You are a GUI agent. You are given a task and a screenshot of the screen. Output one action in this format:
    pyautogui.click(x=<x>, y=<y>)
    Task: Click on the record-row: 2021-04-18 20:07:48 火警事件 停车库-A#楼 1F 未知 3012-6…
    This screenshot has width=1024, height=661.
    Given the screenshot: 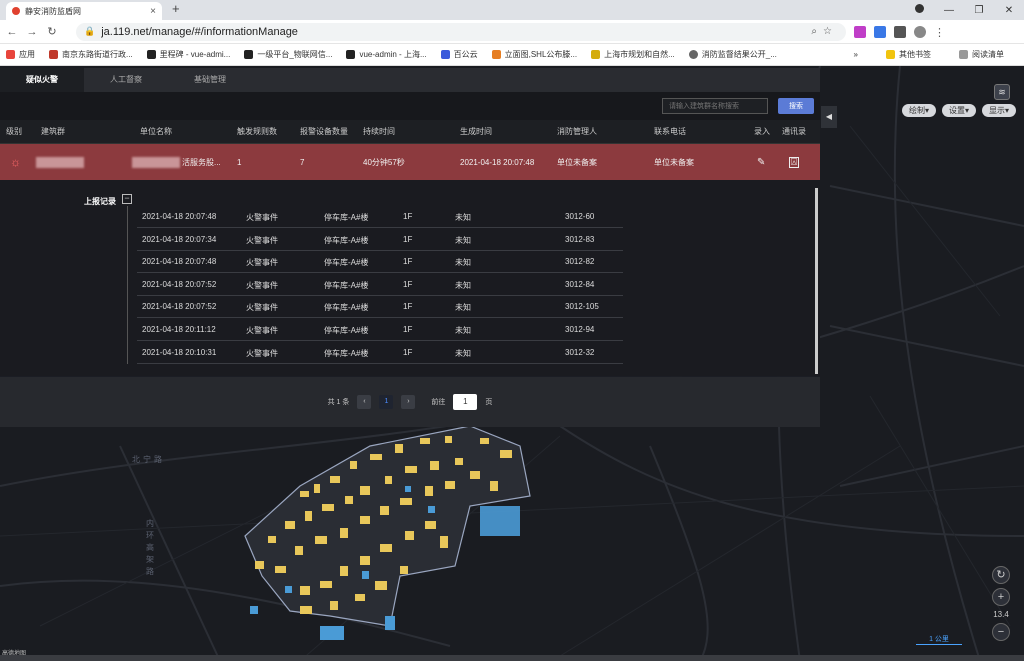 What is the action you would take?
    pyautogui.click(x=380, y=217)
    